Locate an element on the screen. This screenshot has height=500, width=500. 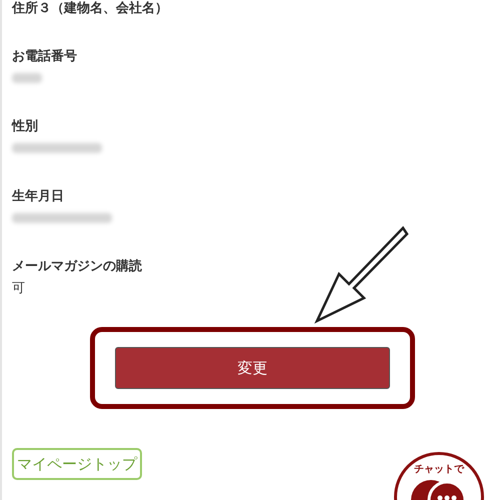
field-label: メールマガジンの購読 is located at coordinates (77, 267).